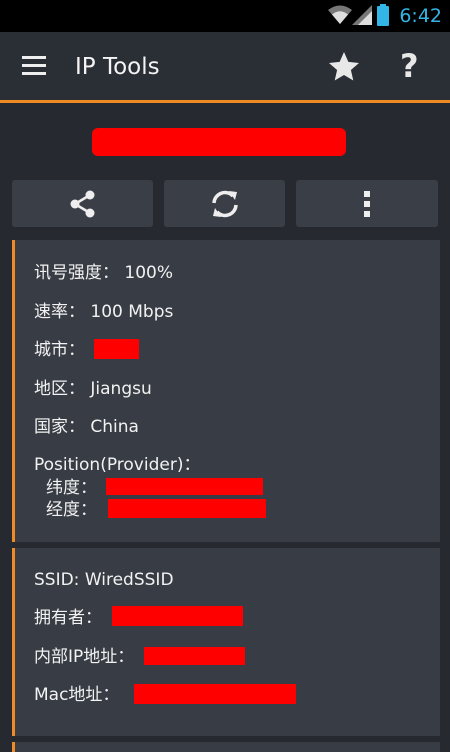  Describe the element at coordinates (225, 67) in the screenshot. I see `action-bar: IP Tools ?` at that location.